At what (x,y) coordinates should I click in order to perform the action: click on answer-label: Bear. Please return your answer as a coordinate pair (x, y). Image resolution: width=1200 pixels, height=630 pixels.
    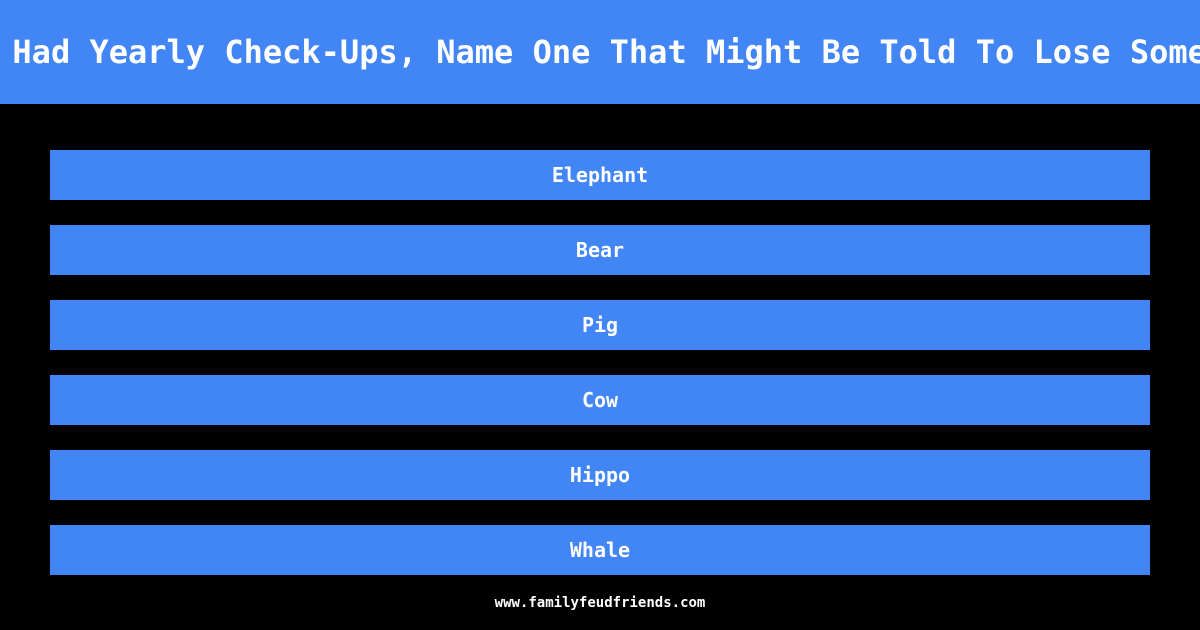
    Looking at the image, I should click on (600, 250).